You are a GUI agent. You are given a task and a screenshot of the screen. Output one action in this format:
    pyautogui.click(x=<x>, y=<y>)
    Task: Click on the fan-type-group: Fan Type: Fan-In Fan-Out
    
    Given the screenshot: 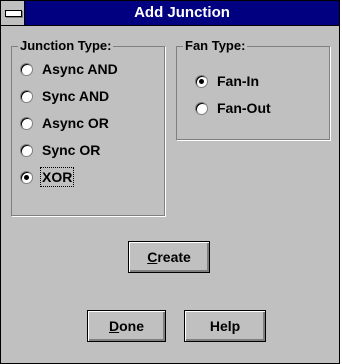 What is the action you would take?
    pyautogui.click(x=253, y=89)
    